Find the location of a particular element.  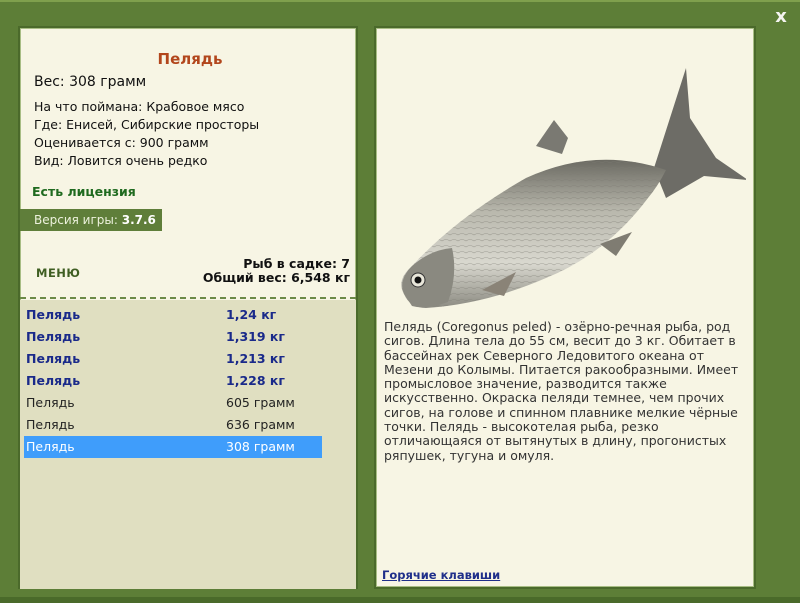

bottom-strip is located at coordinates (400, 600).